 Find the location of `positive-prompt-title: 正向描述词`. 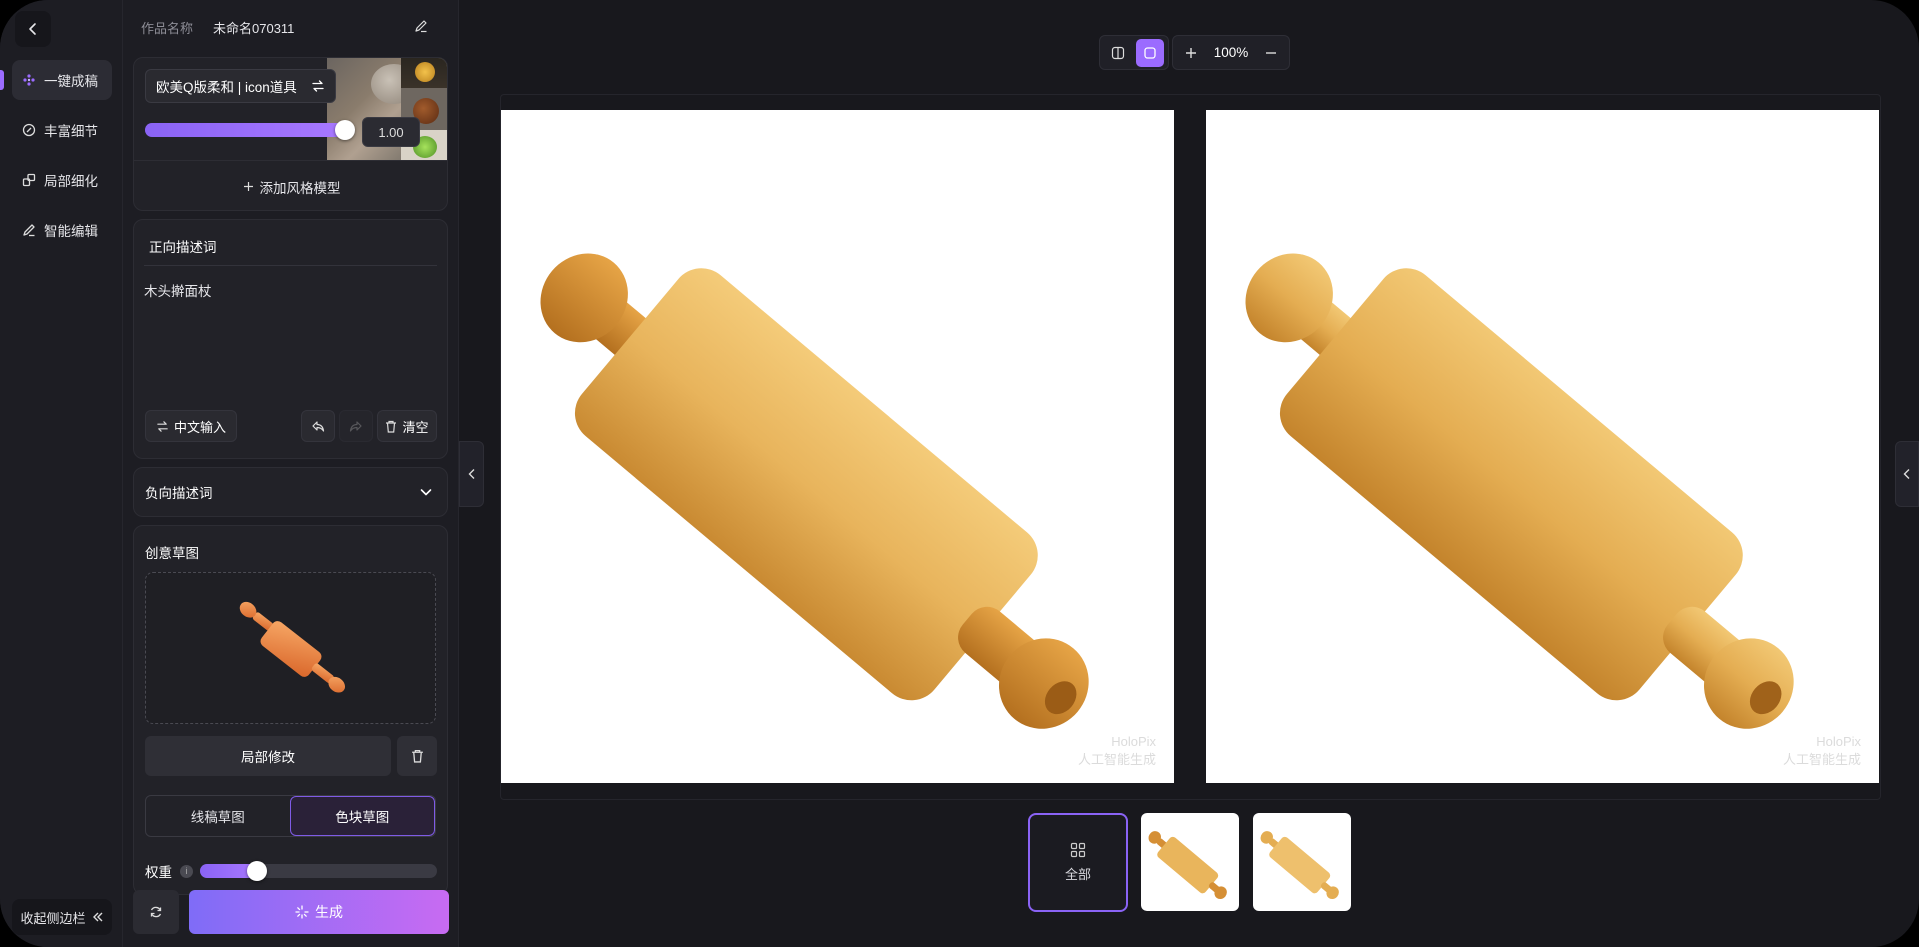

positive-prompt-title: 正向描述词 is located at coordinates (183, 247).